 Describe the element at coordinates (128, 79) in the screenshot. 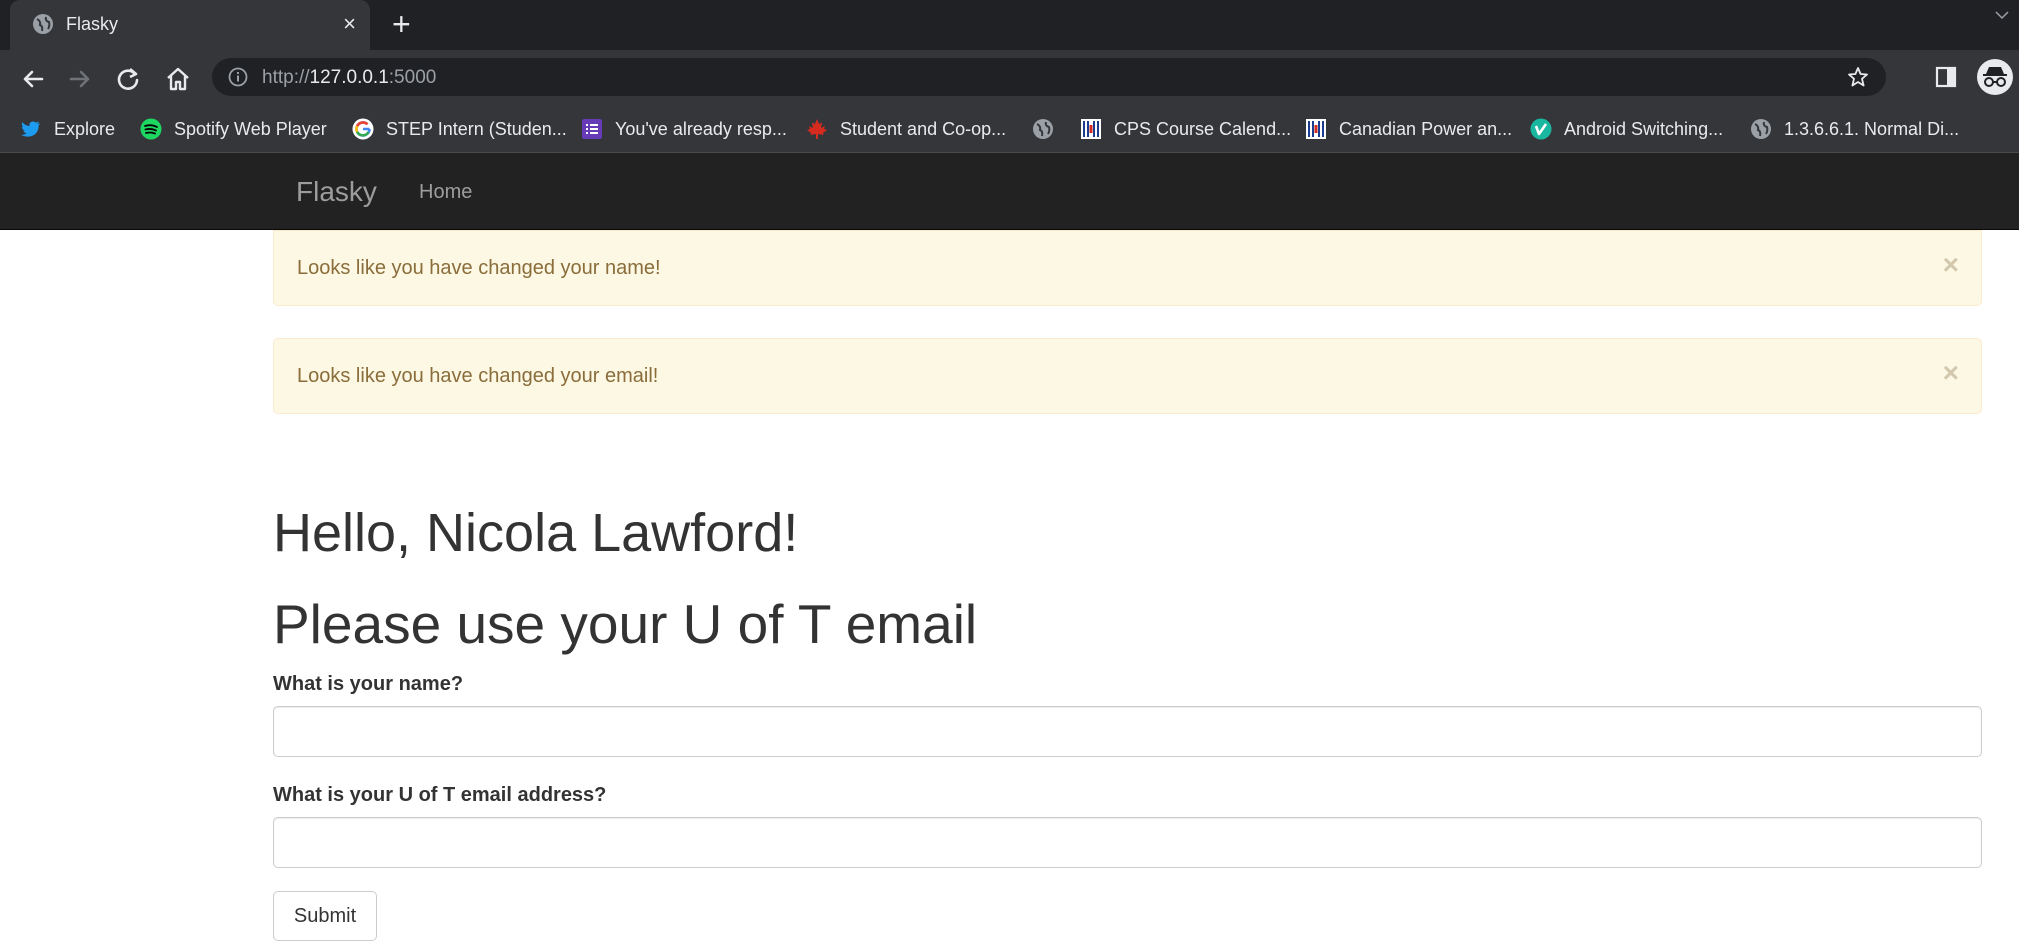

I see `reload-icon` at that location.